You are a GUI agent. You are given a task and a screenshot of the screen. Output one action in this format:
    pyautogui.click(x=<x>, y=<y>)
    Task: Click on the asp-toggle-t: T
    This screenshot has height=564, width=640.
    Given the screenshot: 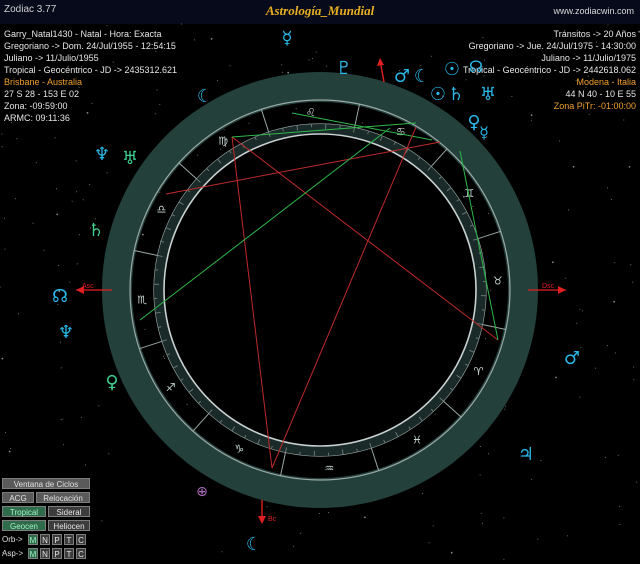 What is the action you would take?
    pyautogui.click(x=69, y=553)
    